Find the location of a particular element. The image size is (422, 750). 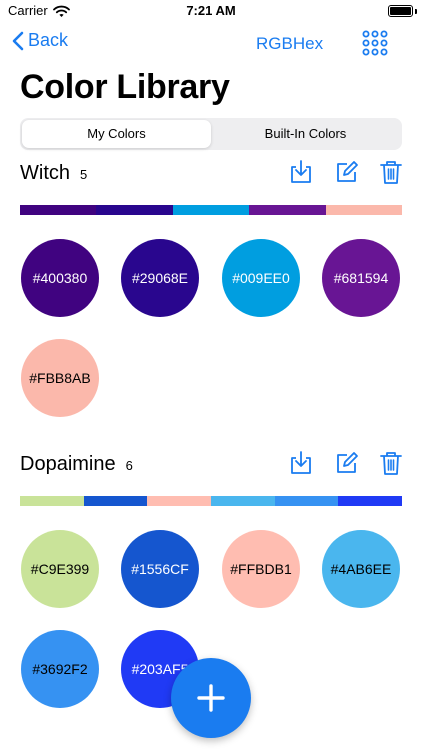

color-swatch: #3692F2 is located at coordinates (60, 669).